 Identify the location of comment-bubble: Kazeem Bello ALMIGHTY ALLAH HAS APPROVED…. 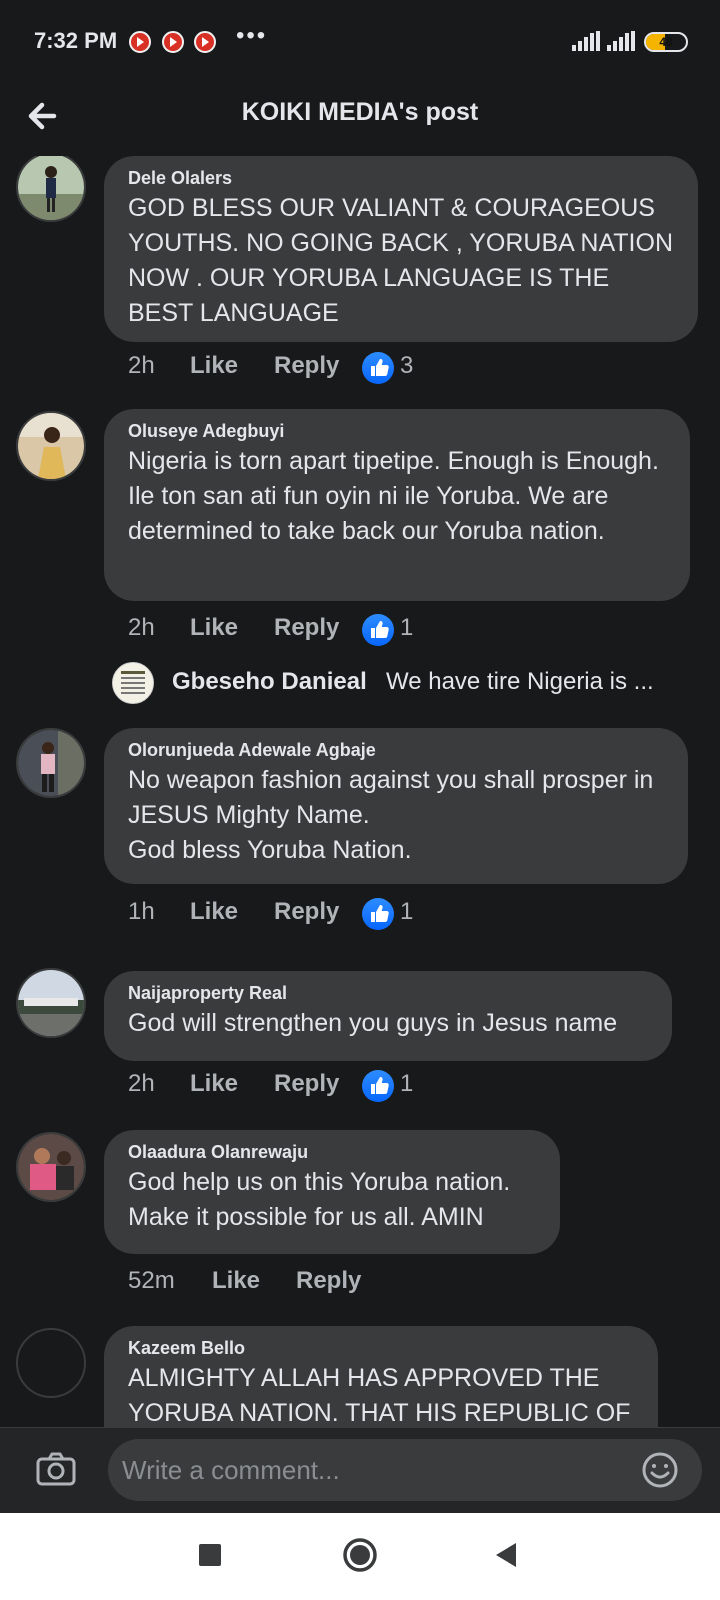
(381, 1376).